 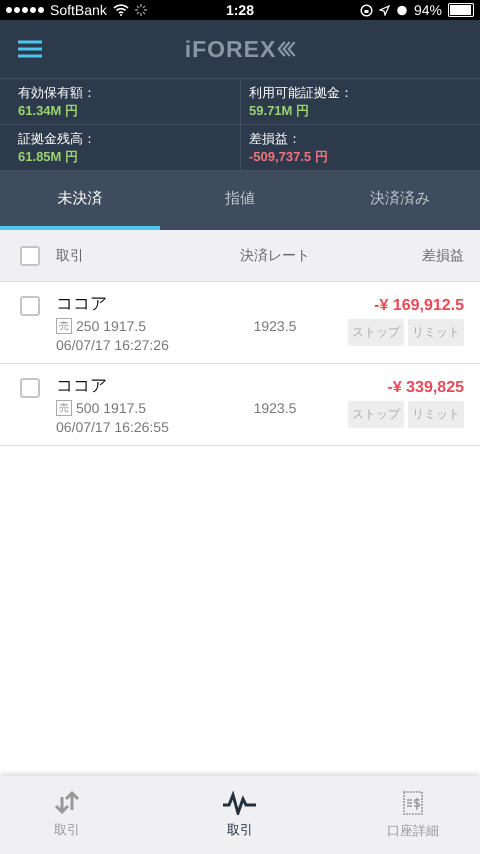 What do you see at coordinates (57, 139) in the screenshot?
I see `summary-label: 証拠金残高：` at bounding box center [57, 139].